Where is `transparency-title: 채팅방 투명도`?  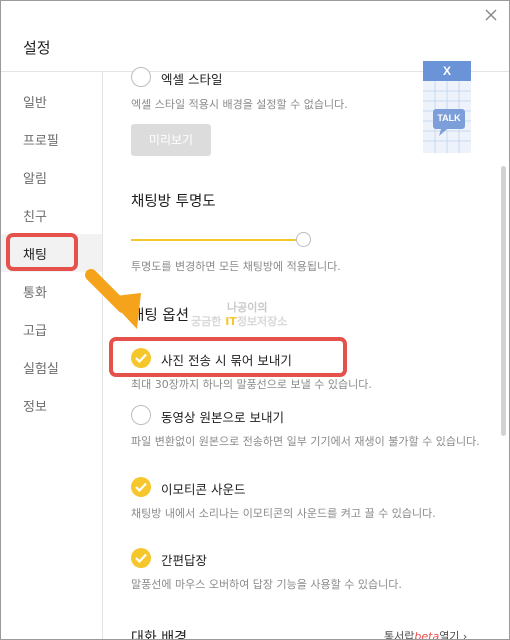
transparency-title: 채팅방 투명도 is located at coordinates (173, 202).